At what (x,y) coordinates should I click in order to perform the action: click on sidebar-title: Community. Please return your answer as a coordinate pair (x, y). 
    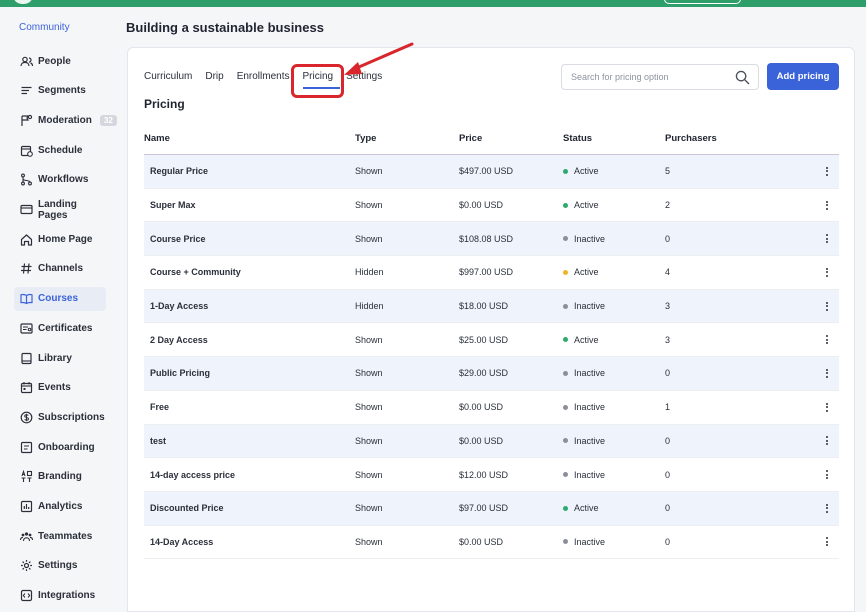
    Looking at the image, I should click on (44, 27).